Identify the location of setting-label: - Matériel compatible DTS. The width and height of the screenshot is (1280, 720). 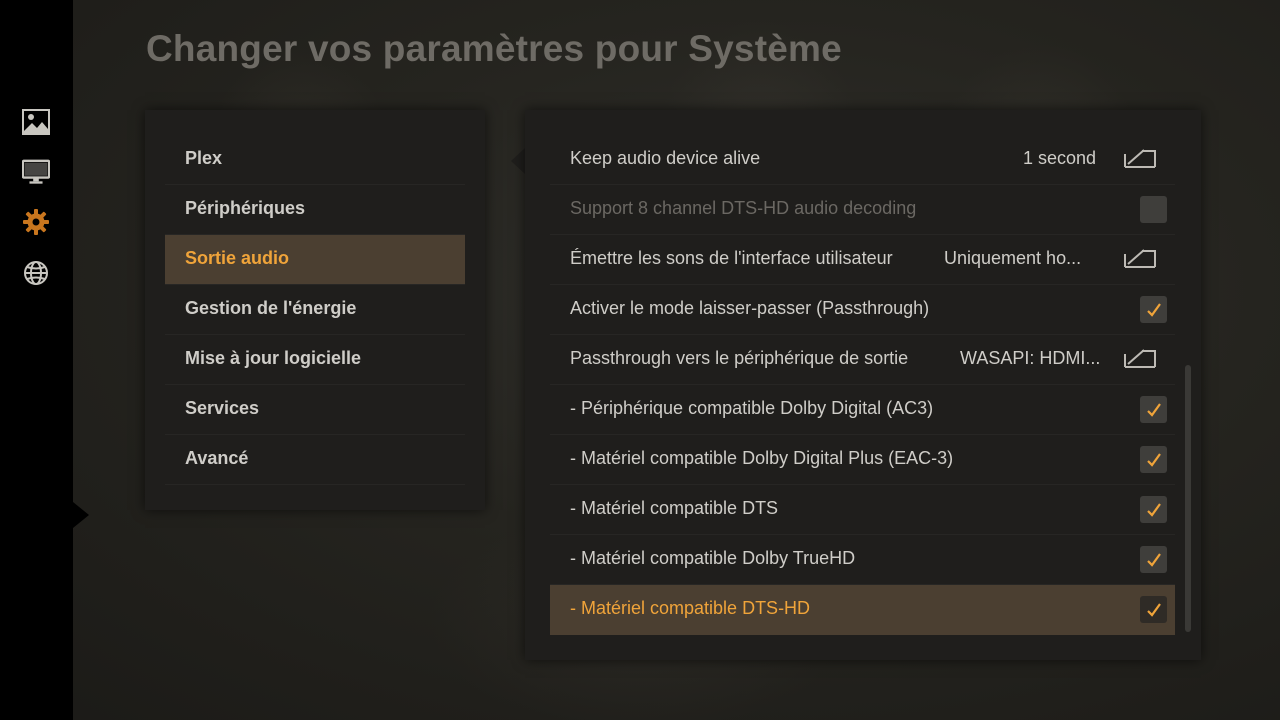
(674, 508).